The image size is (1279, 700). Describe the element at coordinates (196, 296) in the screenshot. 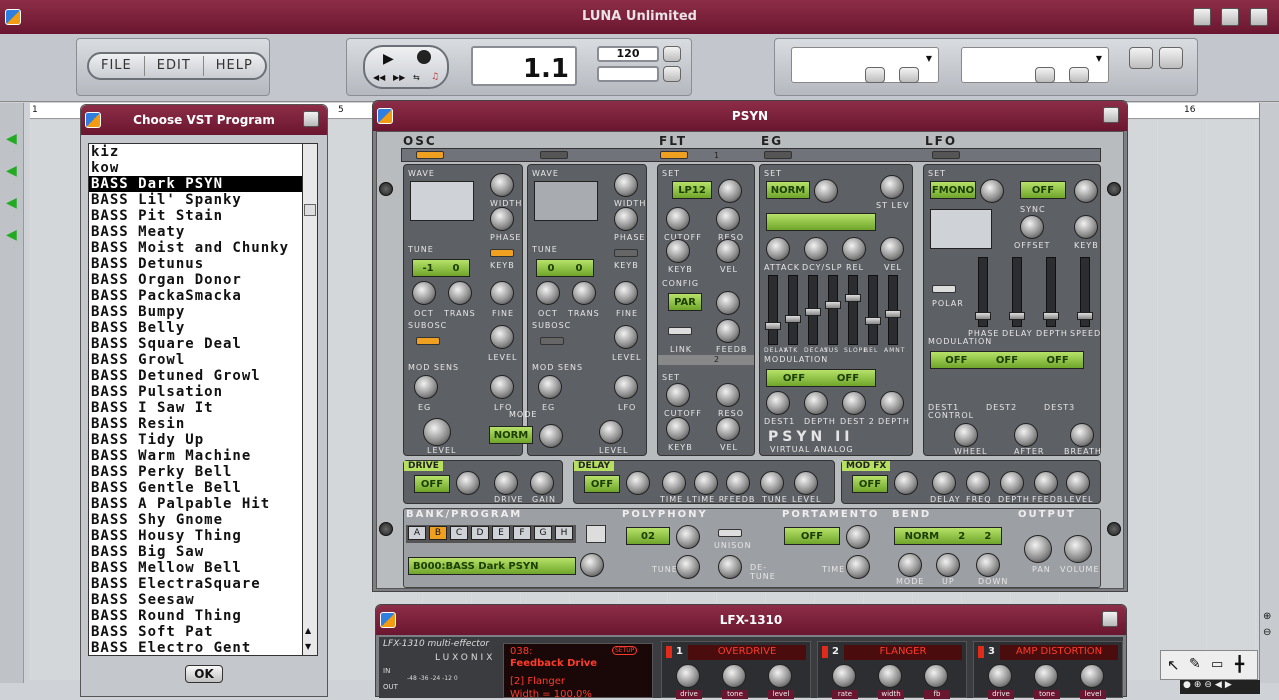

I see `program-list-item: BASS PackaSmacka` at that location.